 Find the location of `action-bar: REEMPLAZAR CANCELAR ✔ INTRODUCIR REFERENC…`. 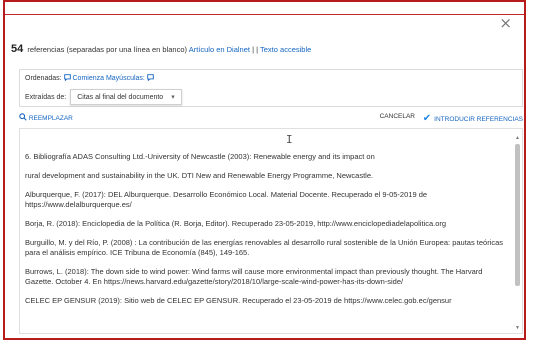

action-bar: REEMPLAZAR CANCELAR ✔ INTRODUCIR REFERENC… is located at coordinates (271, 119).